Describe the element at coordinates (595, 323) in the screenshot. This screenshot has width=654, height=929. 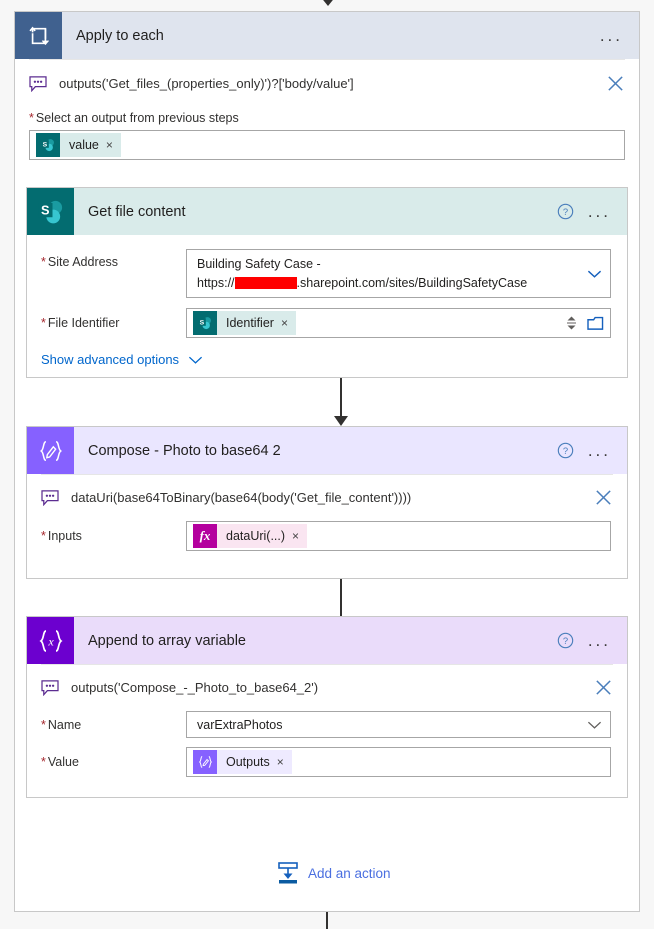
I see `folder-picker-icon` at that location.